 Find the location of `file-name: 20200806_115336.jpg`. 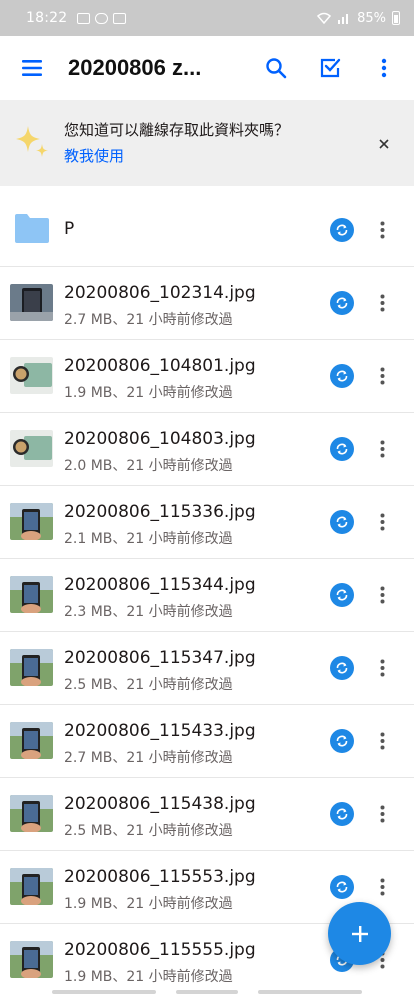

file-name: 20200806_115336.jpg is located at coordinates (160, 512).